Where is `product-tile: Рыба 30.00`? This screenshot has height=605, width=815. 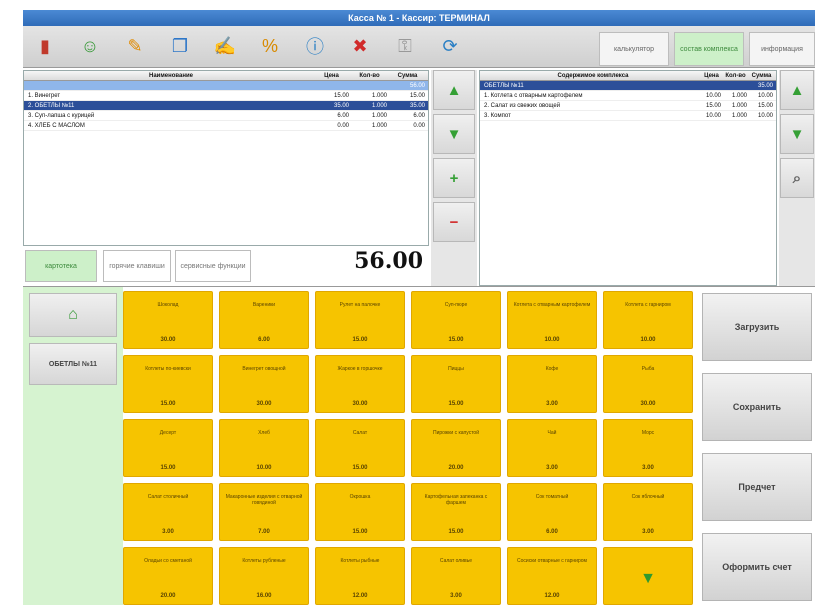
product-tile: Рыба 30.00 is located at coordinates (648, 384).